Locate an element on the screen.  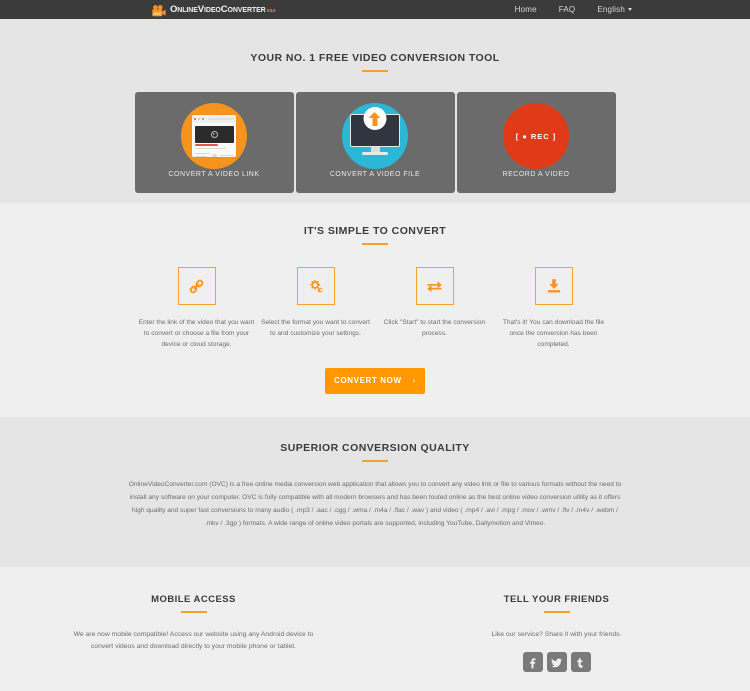
cogs-icon is located at coordinates (315, 286).